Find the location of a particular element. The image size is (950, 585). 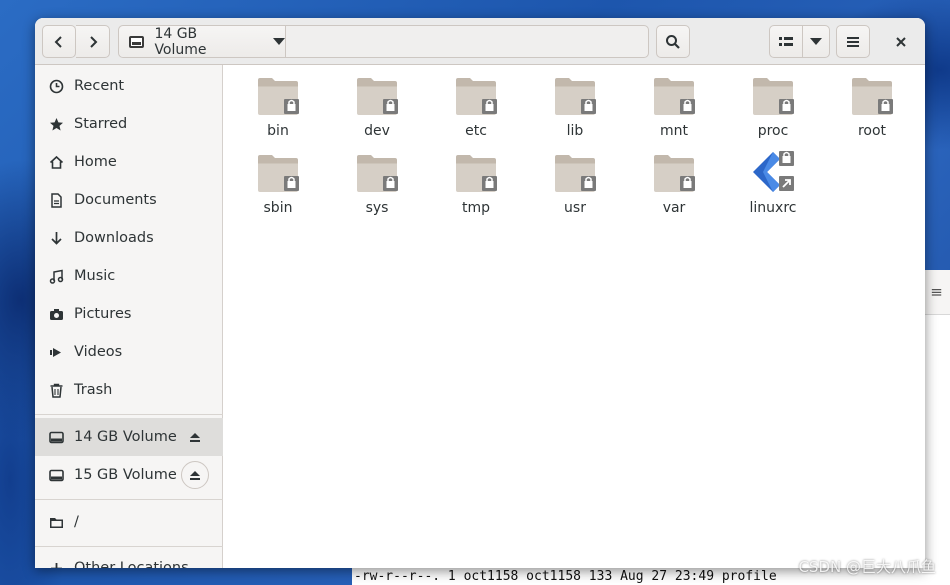

sidebar-item-documents: Documents is located at coordinates (129, 200).